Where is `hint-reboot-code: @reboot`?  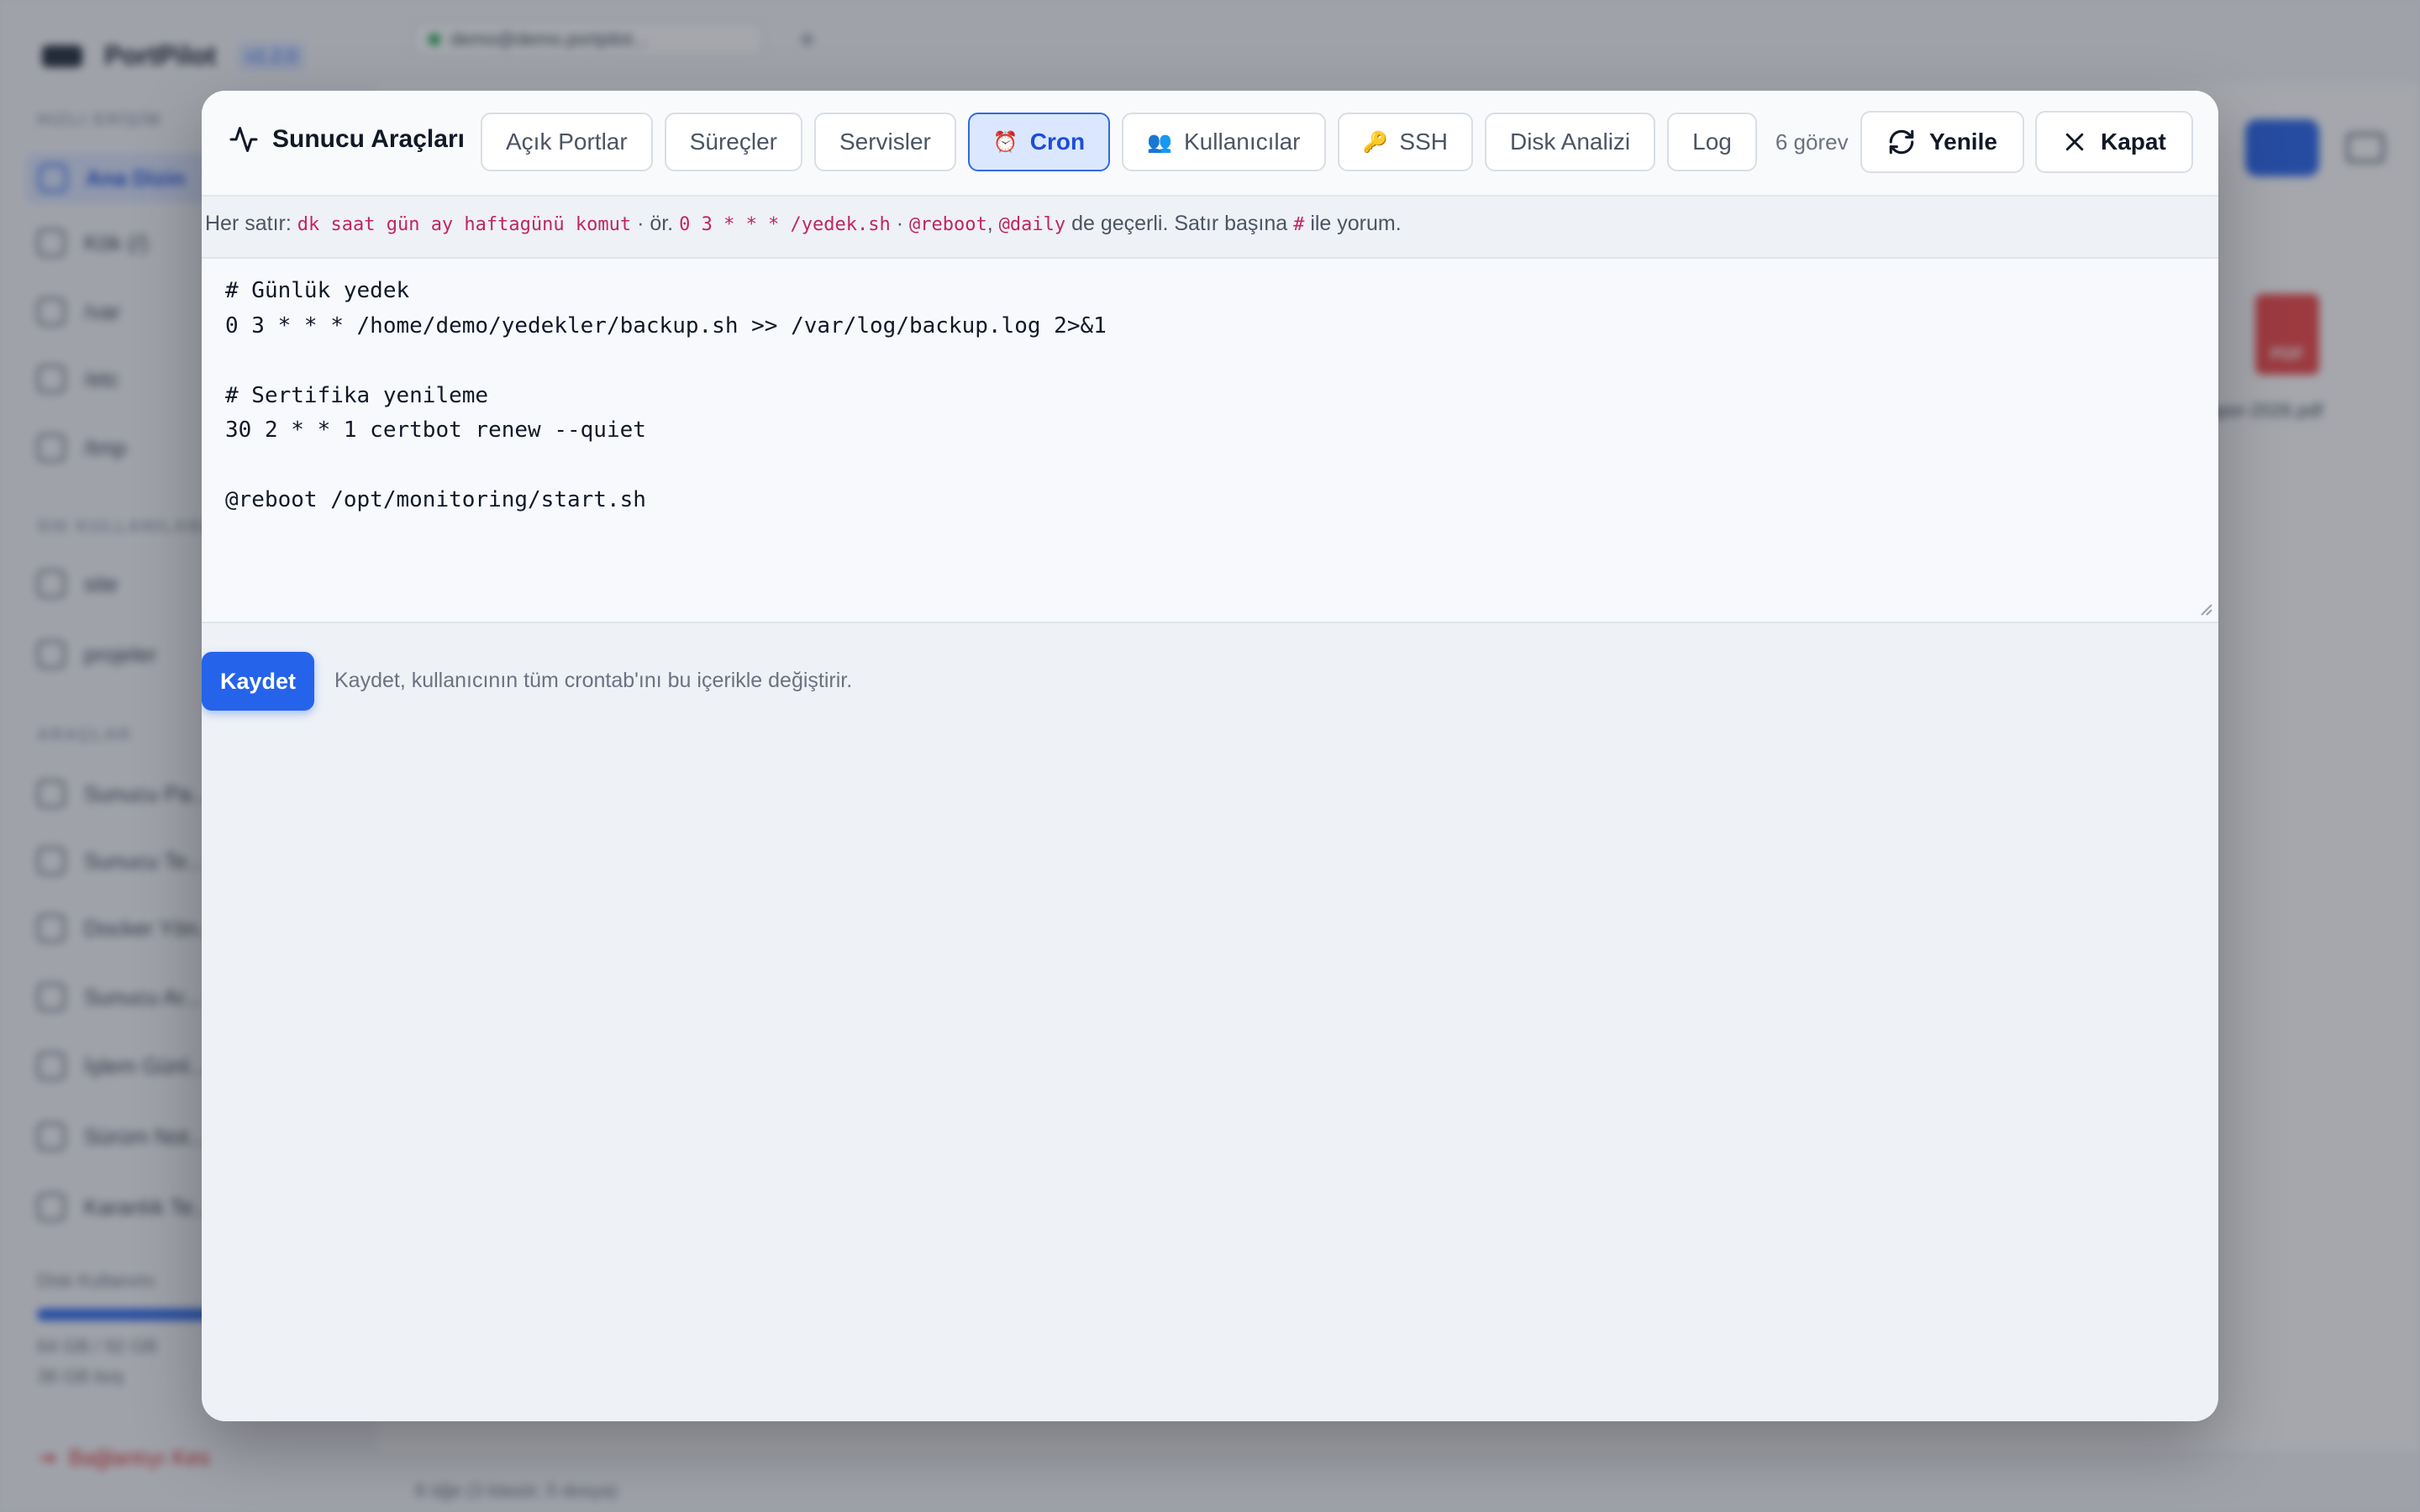
hint-reboot-code: @reboot is located at coordinates (948, 224).